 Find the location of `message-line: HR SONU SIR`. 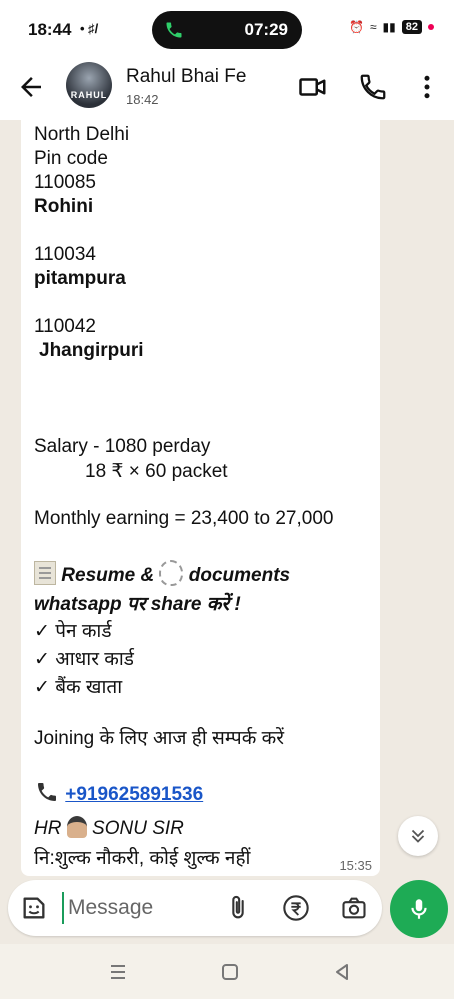

message-line: HR SONU SIR is located at coordinates (109, 827).